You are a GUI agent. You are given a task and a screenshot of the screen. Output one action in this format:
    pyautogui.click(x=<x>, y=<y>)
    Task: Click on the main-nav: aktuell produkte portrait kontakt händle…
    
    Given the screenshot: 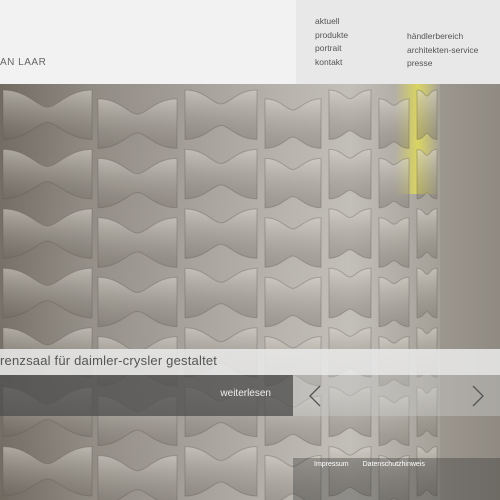 What is the action you would take?
    pyautogui.click(x=398, y=42)
    